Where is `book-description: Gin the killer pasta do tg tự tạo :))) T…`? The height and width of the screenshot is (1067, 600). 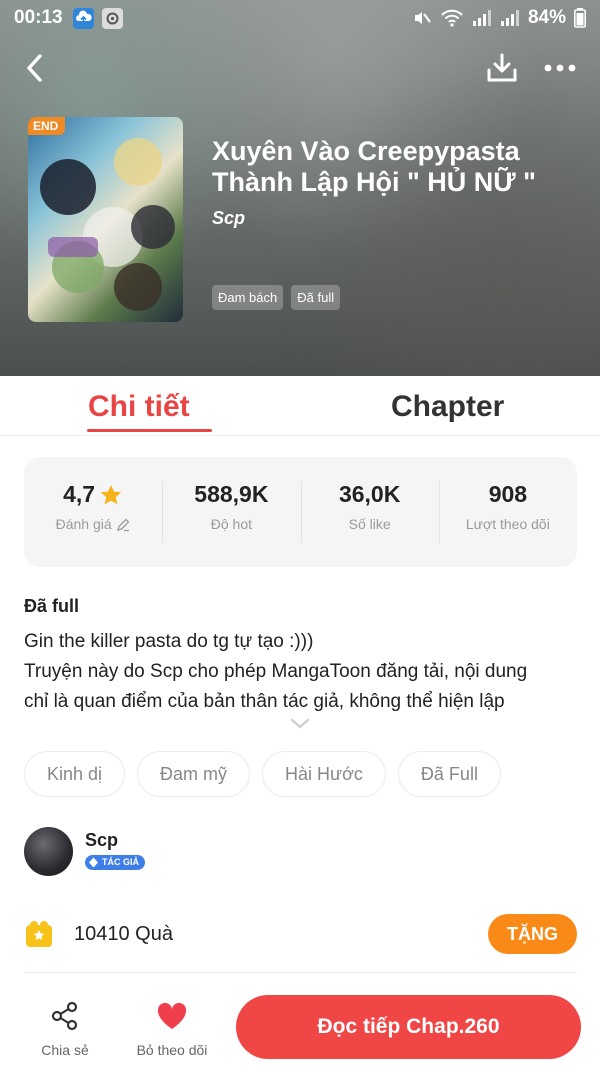 book-description: Gin the killer pasta do tg tự tạo :))) T… is located at coordinates (304, 672).